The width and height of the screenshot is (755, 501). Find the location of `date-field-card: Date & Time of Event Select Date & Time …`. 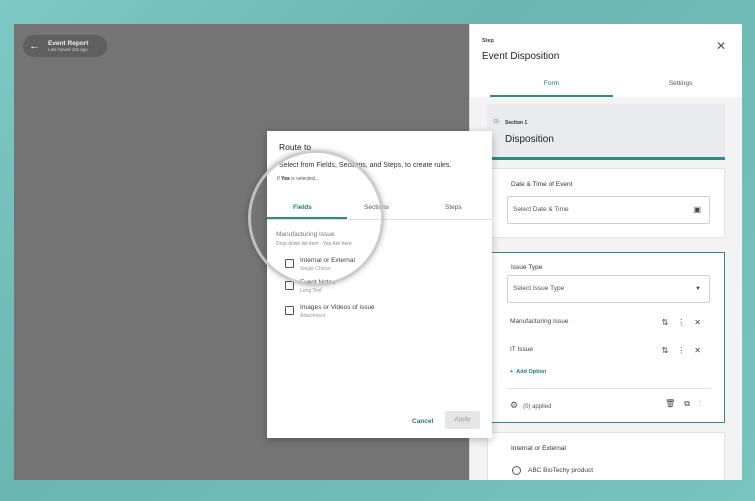

date-field-card: Date & Time of Event Select Date & Time … is located at coordinates (606, 203).